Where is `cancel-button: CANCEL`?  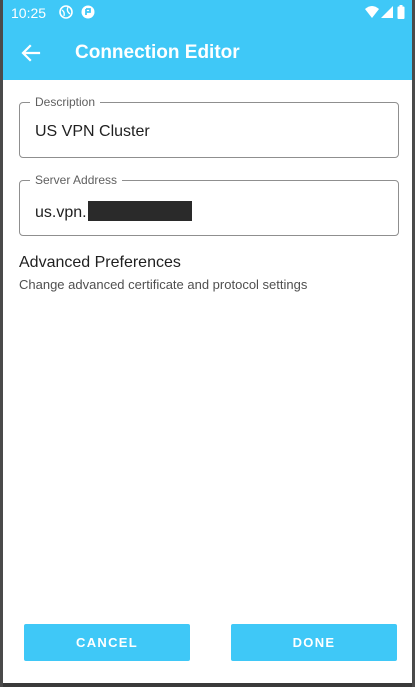
cancel-button: CANCEL is located at coordinates (107, 642).